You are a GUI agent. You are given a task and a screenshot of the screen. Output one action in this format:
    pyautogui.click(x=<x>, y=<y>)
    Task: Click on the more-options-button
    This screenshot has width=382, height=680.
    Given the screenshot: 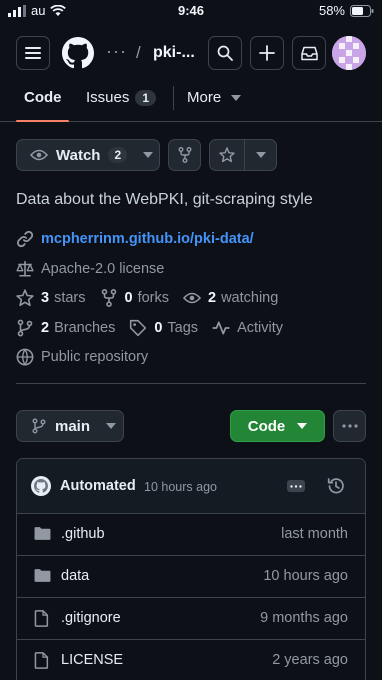 What is the action you would take?
    pyautogui.click(x=349, y=426)
    